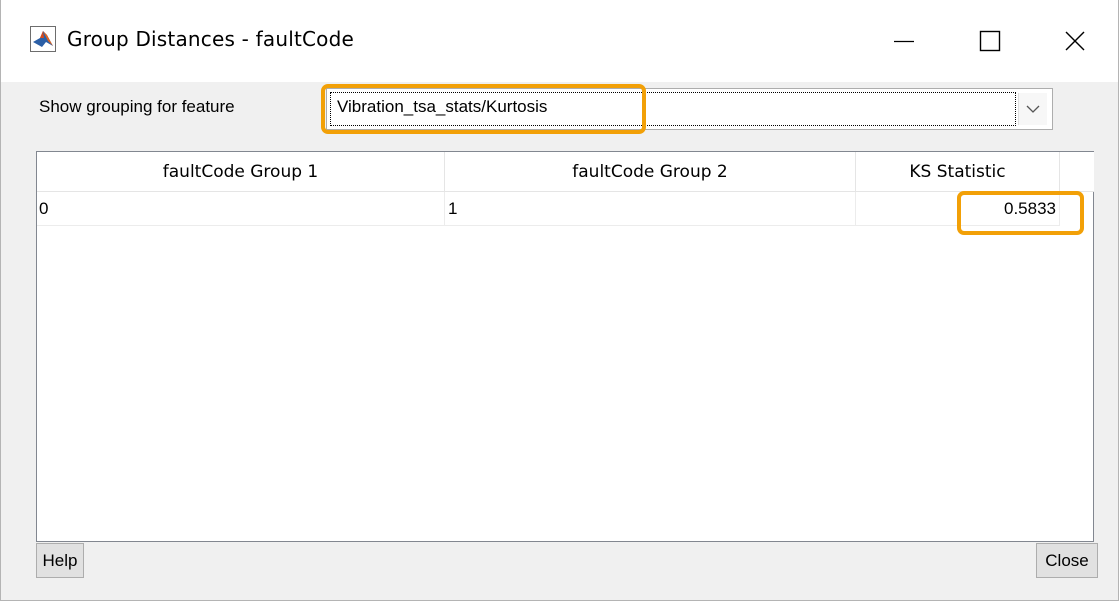  What do you see at coordinates (442, 106) in the screenshot?
I see `feature-dropdown-value: Vibration_tsa_stats/Kurtosis` at bounding box center [442, 106].